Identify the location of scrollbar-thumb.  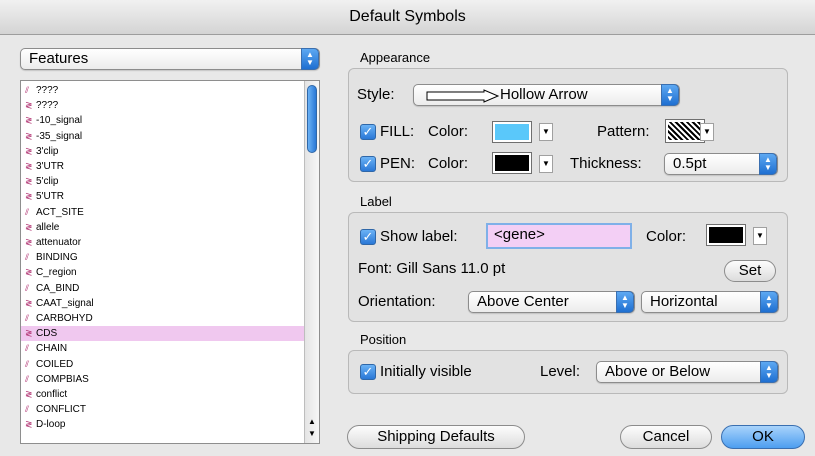
(312, 119).